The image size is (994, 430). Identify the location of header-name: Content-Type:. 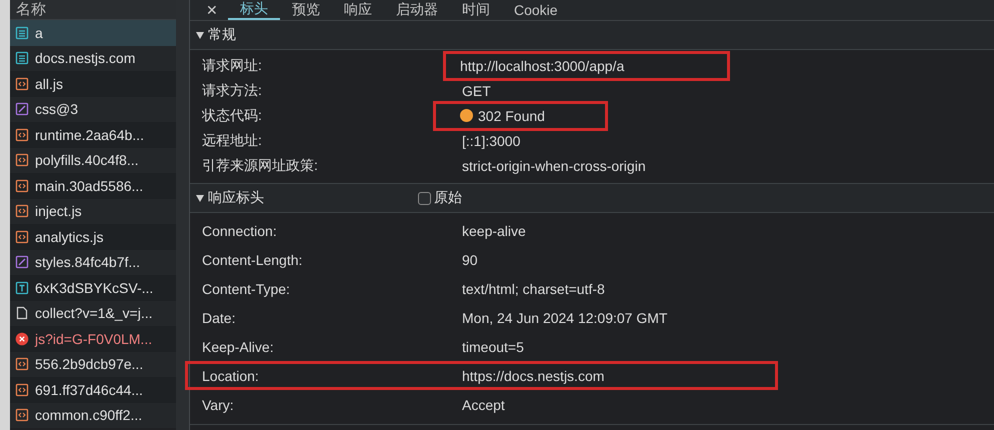
(246, 288).